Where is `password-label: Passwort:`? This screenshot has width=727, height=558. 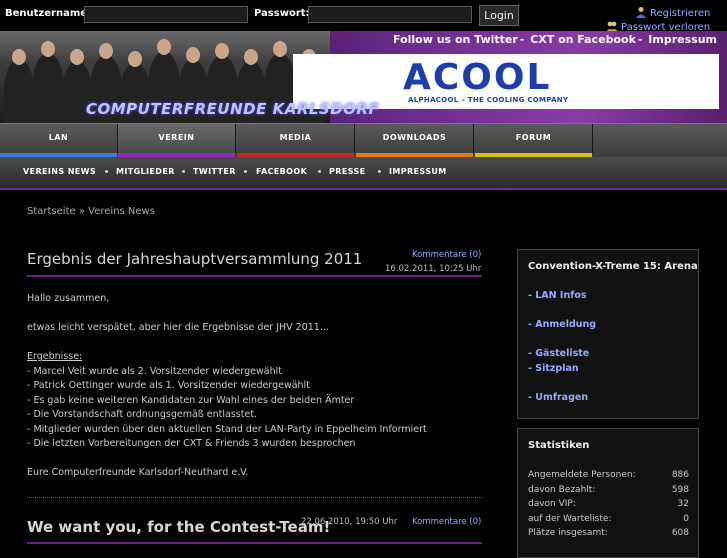 password-label: Passwort: is located at coordinates (282, 13).